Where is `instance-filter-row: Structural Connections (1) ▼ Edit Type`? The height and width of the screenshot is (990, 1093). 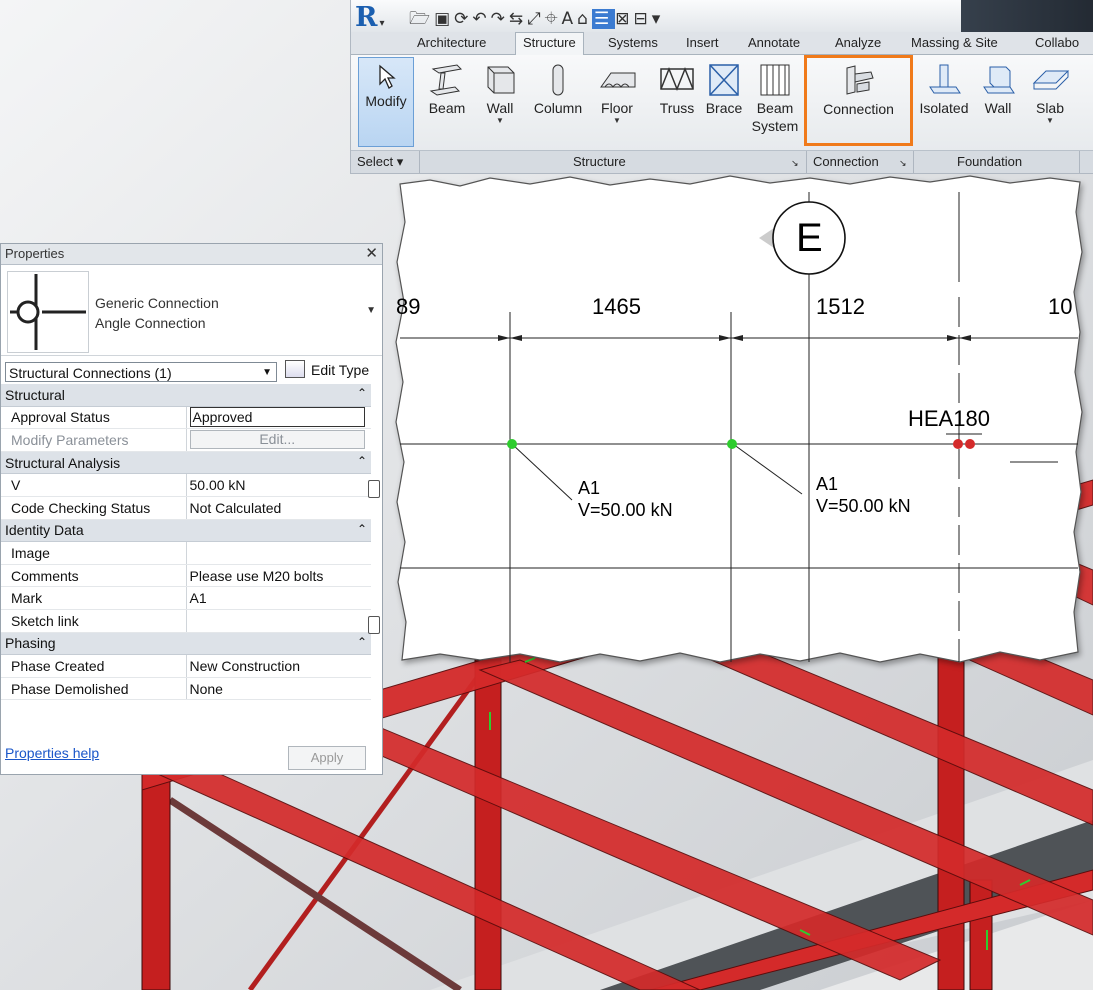 instance-filter-row: Structural Connections (1) ▼ Edit Type is located at coordinates (191, 370).